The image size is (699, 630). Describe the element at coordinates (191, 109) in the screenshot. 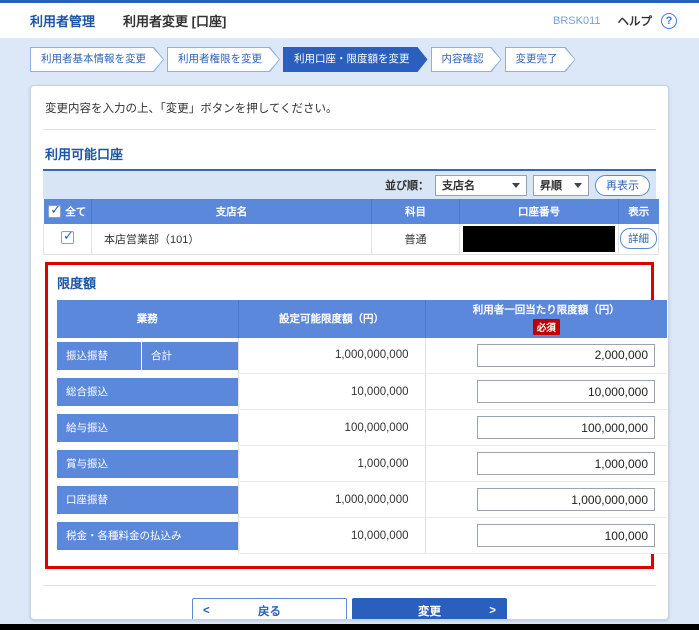

I see `instruction-text: 変更内容を入力の上、「変更」ボタンを押してください。` at that location.